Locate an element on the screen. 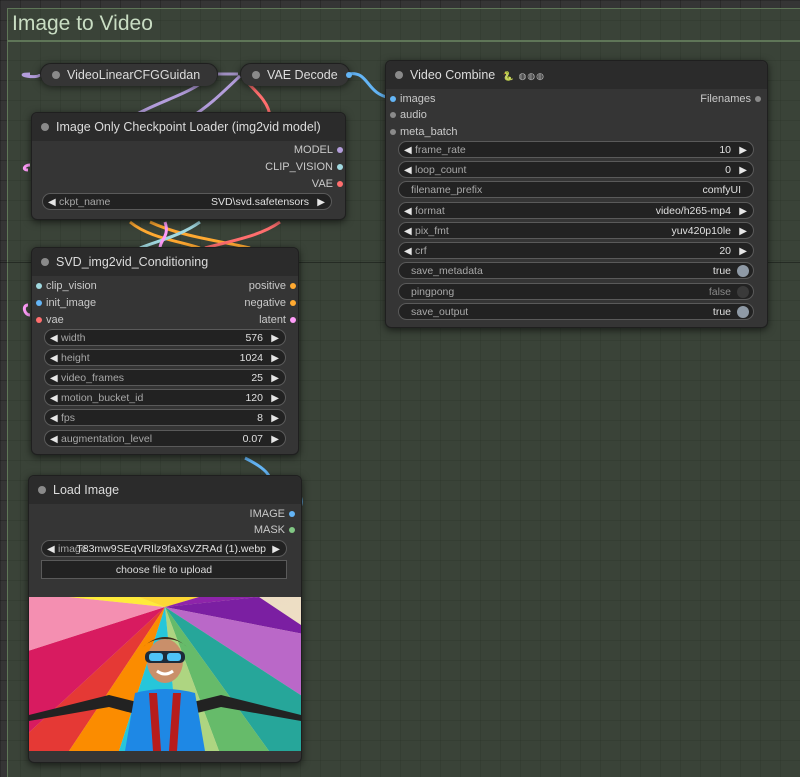  node-header: Video Combine 🐍 ◍◍◍ is located at coordinates (576, 75).